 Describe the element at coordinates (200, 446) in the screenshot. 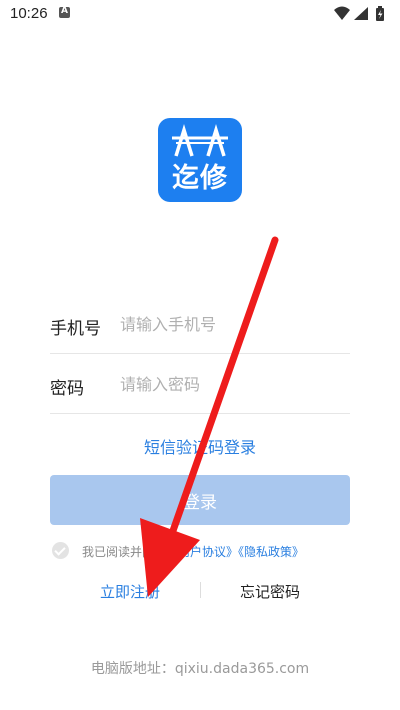

I see `sms-login-link: 短信验证码登录` at that location.